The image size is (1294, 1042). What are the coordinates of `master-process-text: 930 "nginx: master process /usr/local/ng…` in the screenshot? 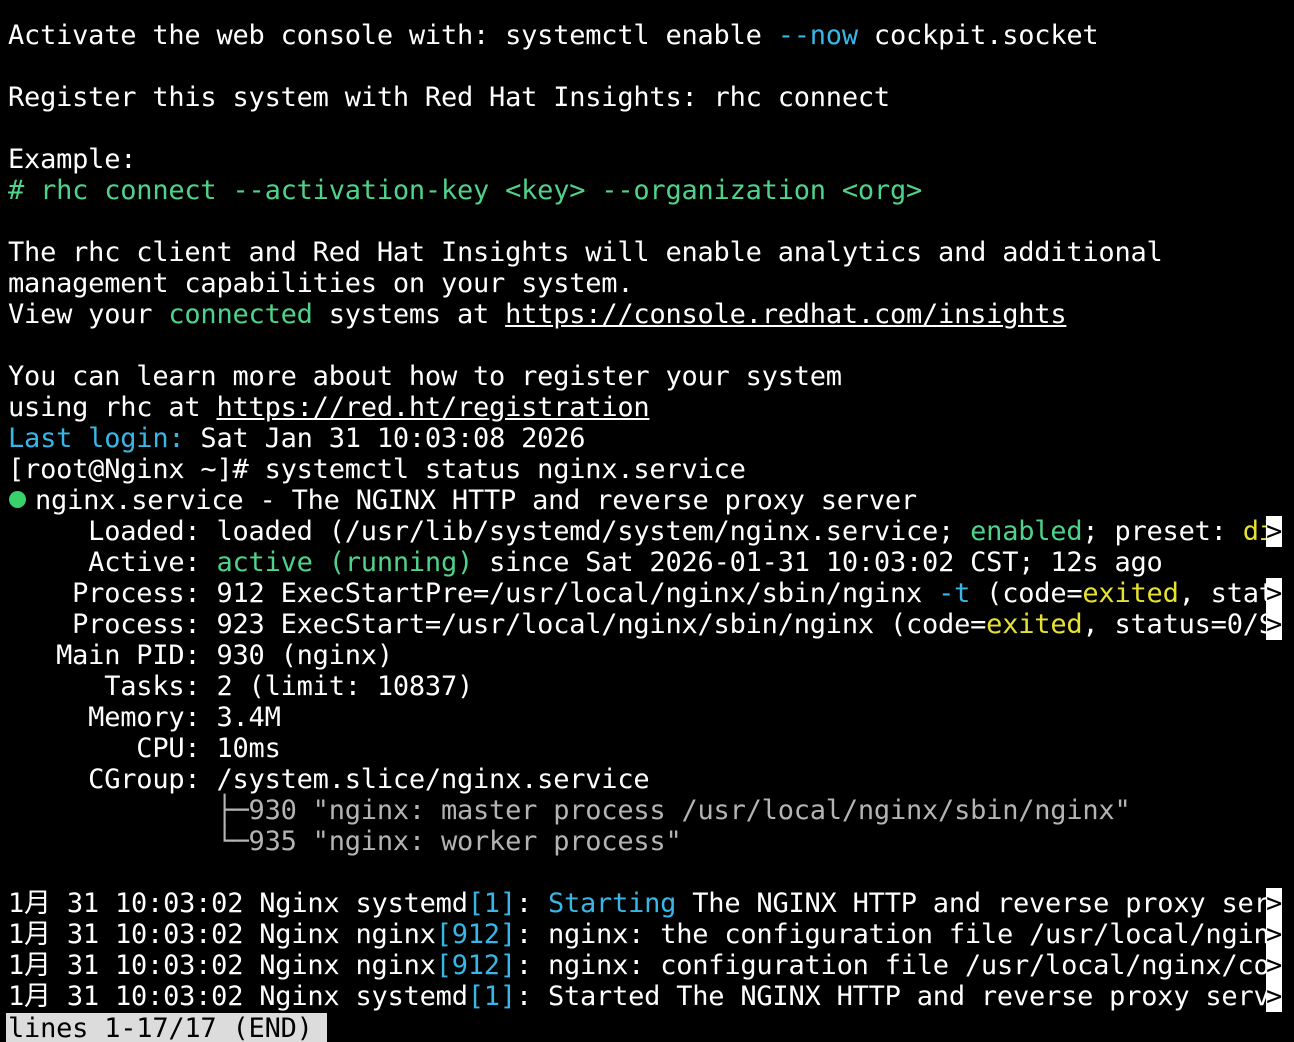 It's located at (689, 810).